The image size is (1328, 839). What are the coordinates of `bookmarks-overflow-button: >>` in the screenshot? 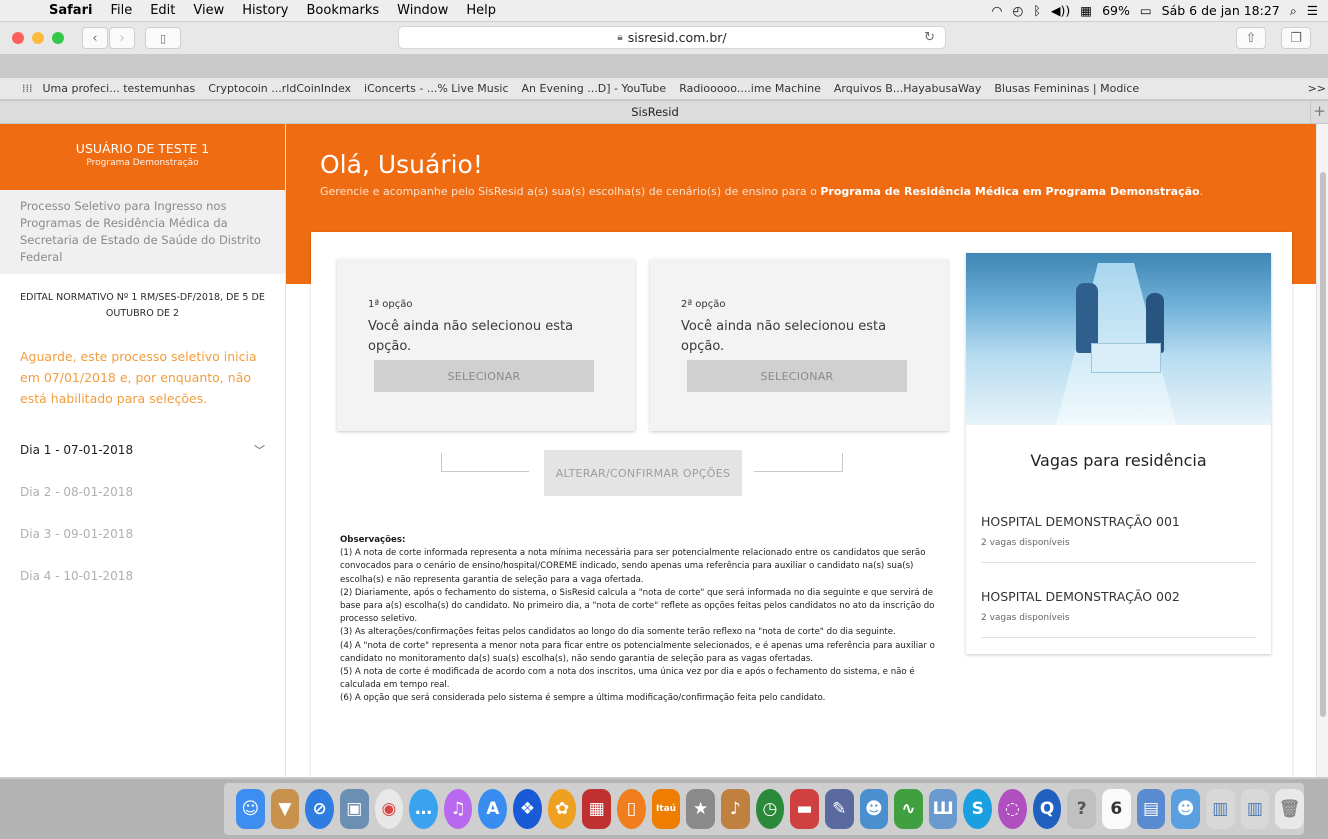 It's located at (1317, 88).